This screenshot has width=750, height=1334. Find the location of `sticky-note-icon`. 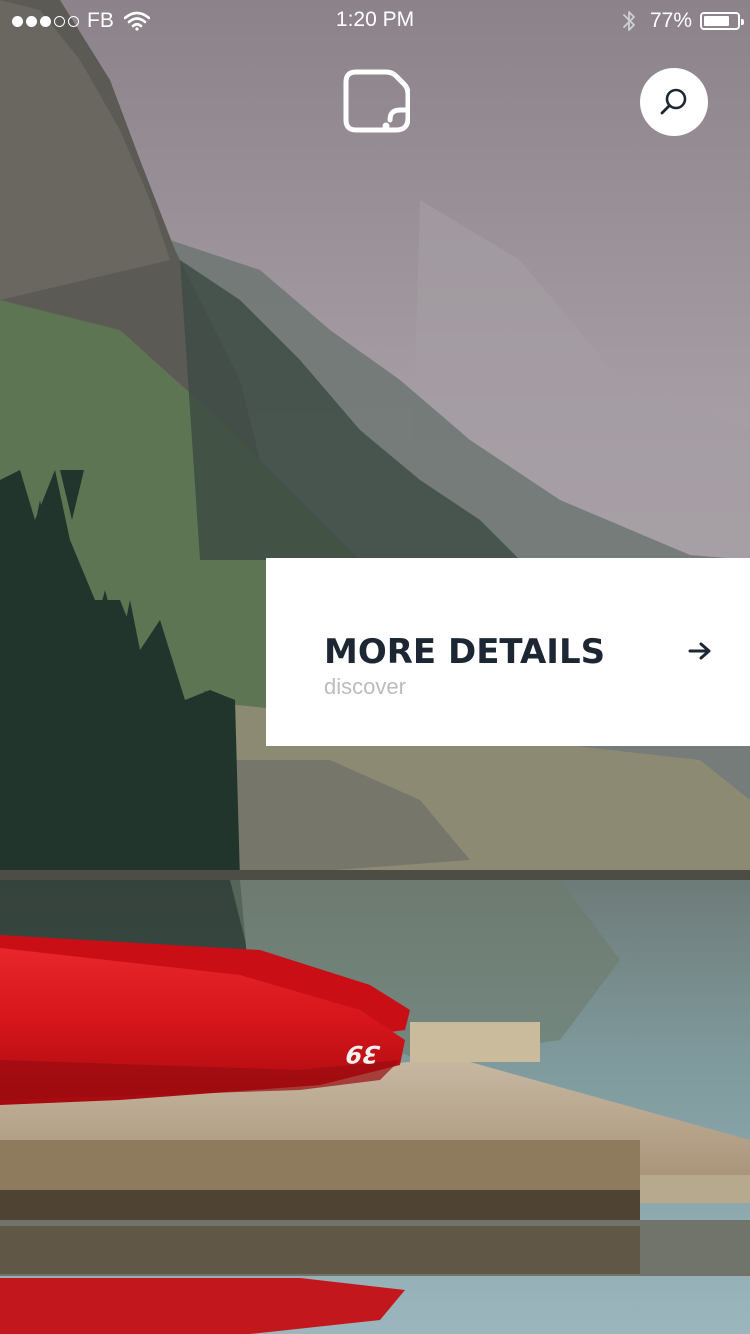

sticky-note-icon is located at coordinates (376, 101).